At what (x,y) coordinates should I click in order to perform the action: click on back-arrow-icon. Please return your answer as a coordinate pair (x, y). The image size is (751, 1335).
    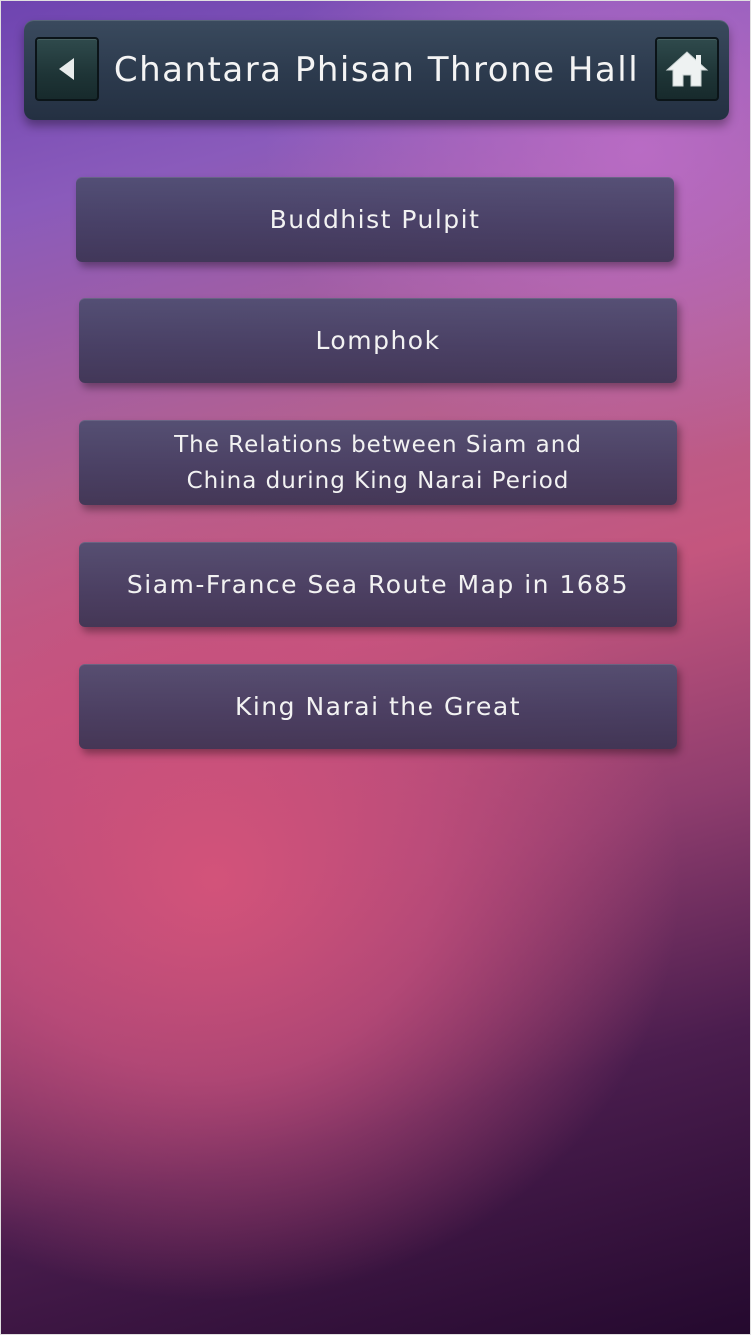
    Looking at the image, I should click on (66, 69).